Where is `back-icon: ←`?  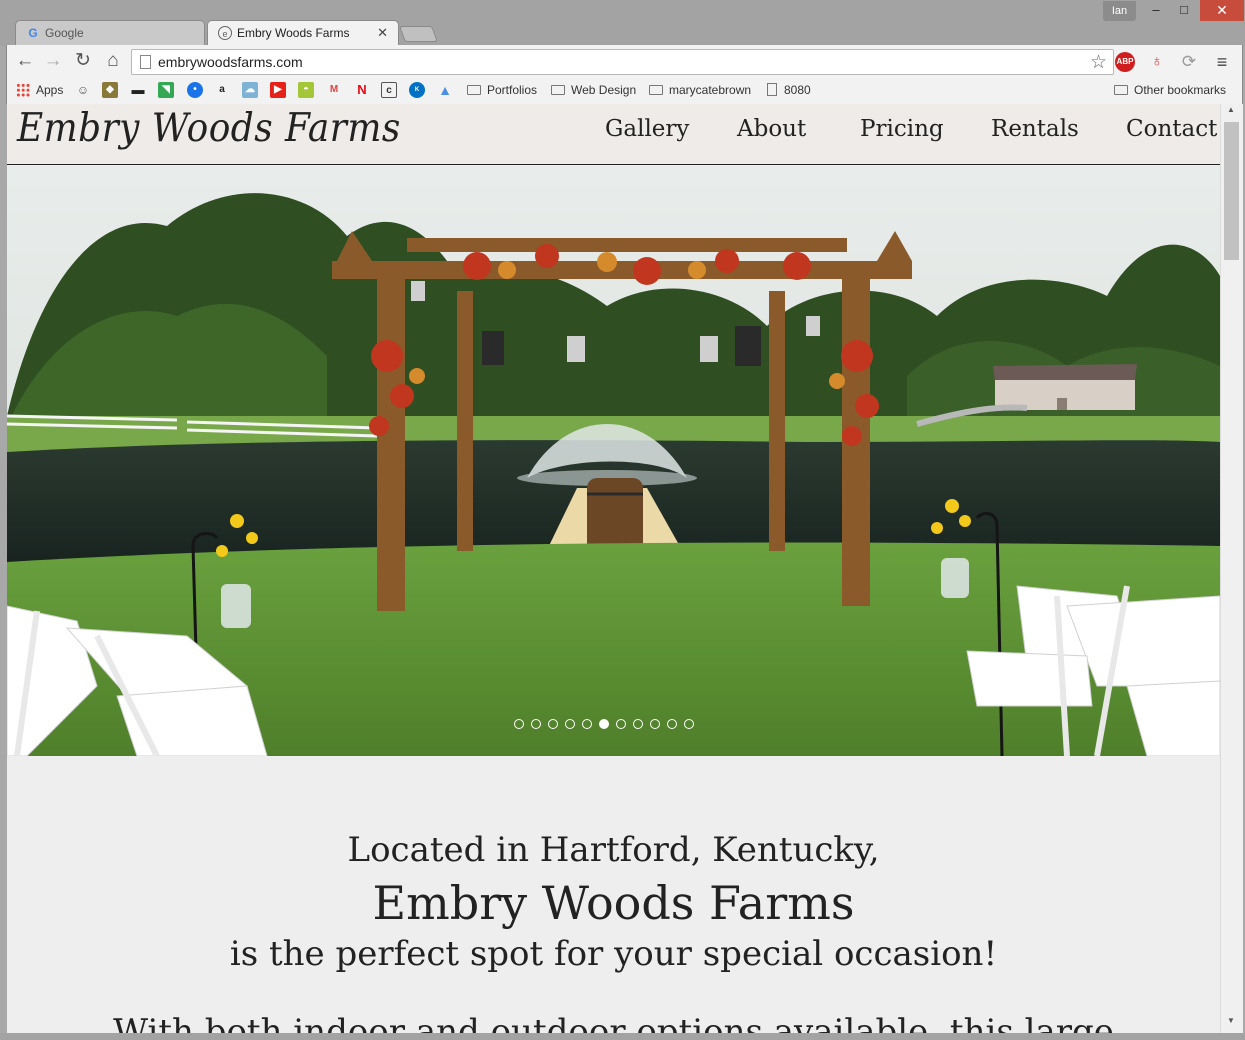 back-icon: ← is located at coordinates (25, 62).